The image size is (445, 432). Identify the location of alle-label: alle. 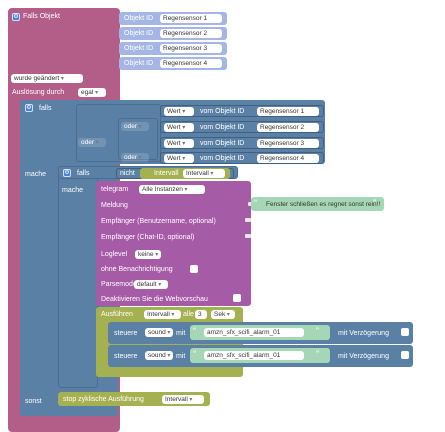
(188, 314).